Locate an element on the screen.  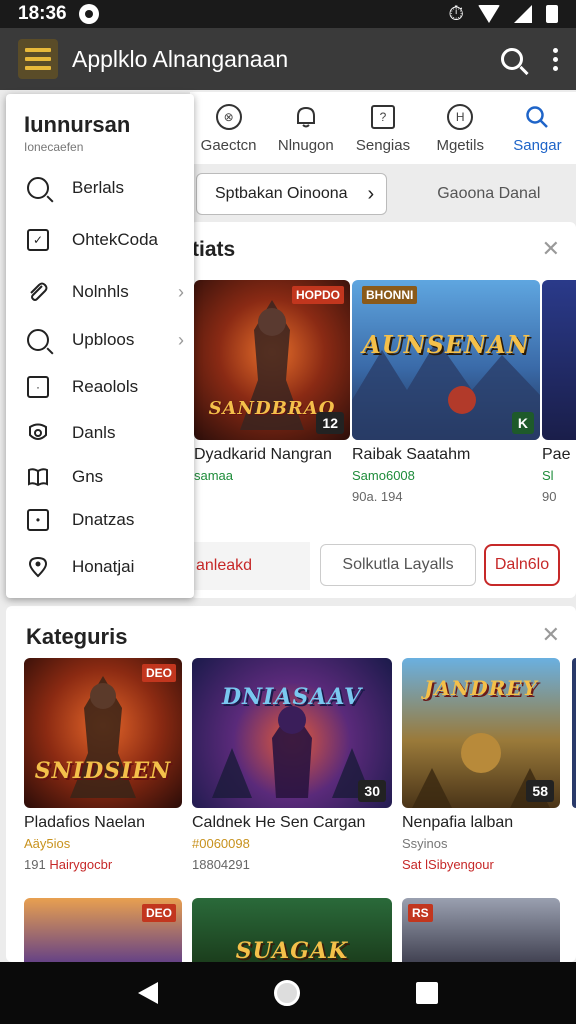
game-meta: 90a. 194 is located at coordinates (377, 496).